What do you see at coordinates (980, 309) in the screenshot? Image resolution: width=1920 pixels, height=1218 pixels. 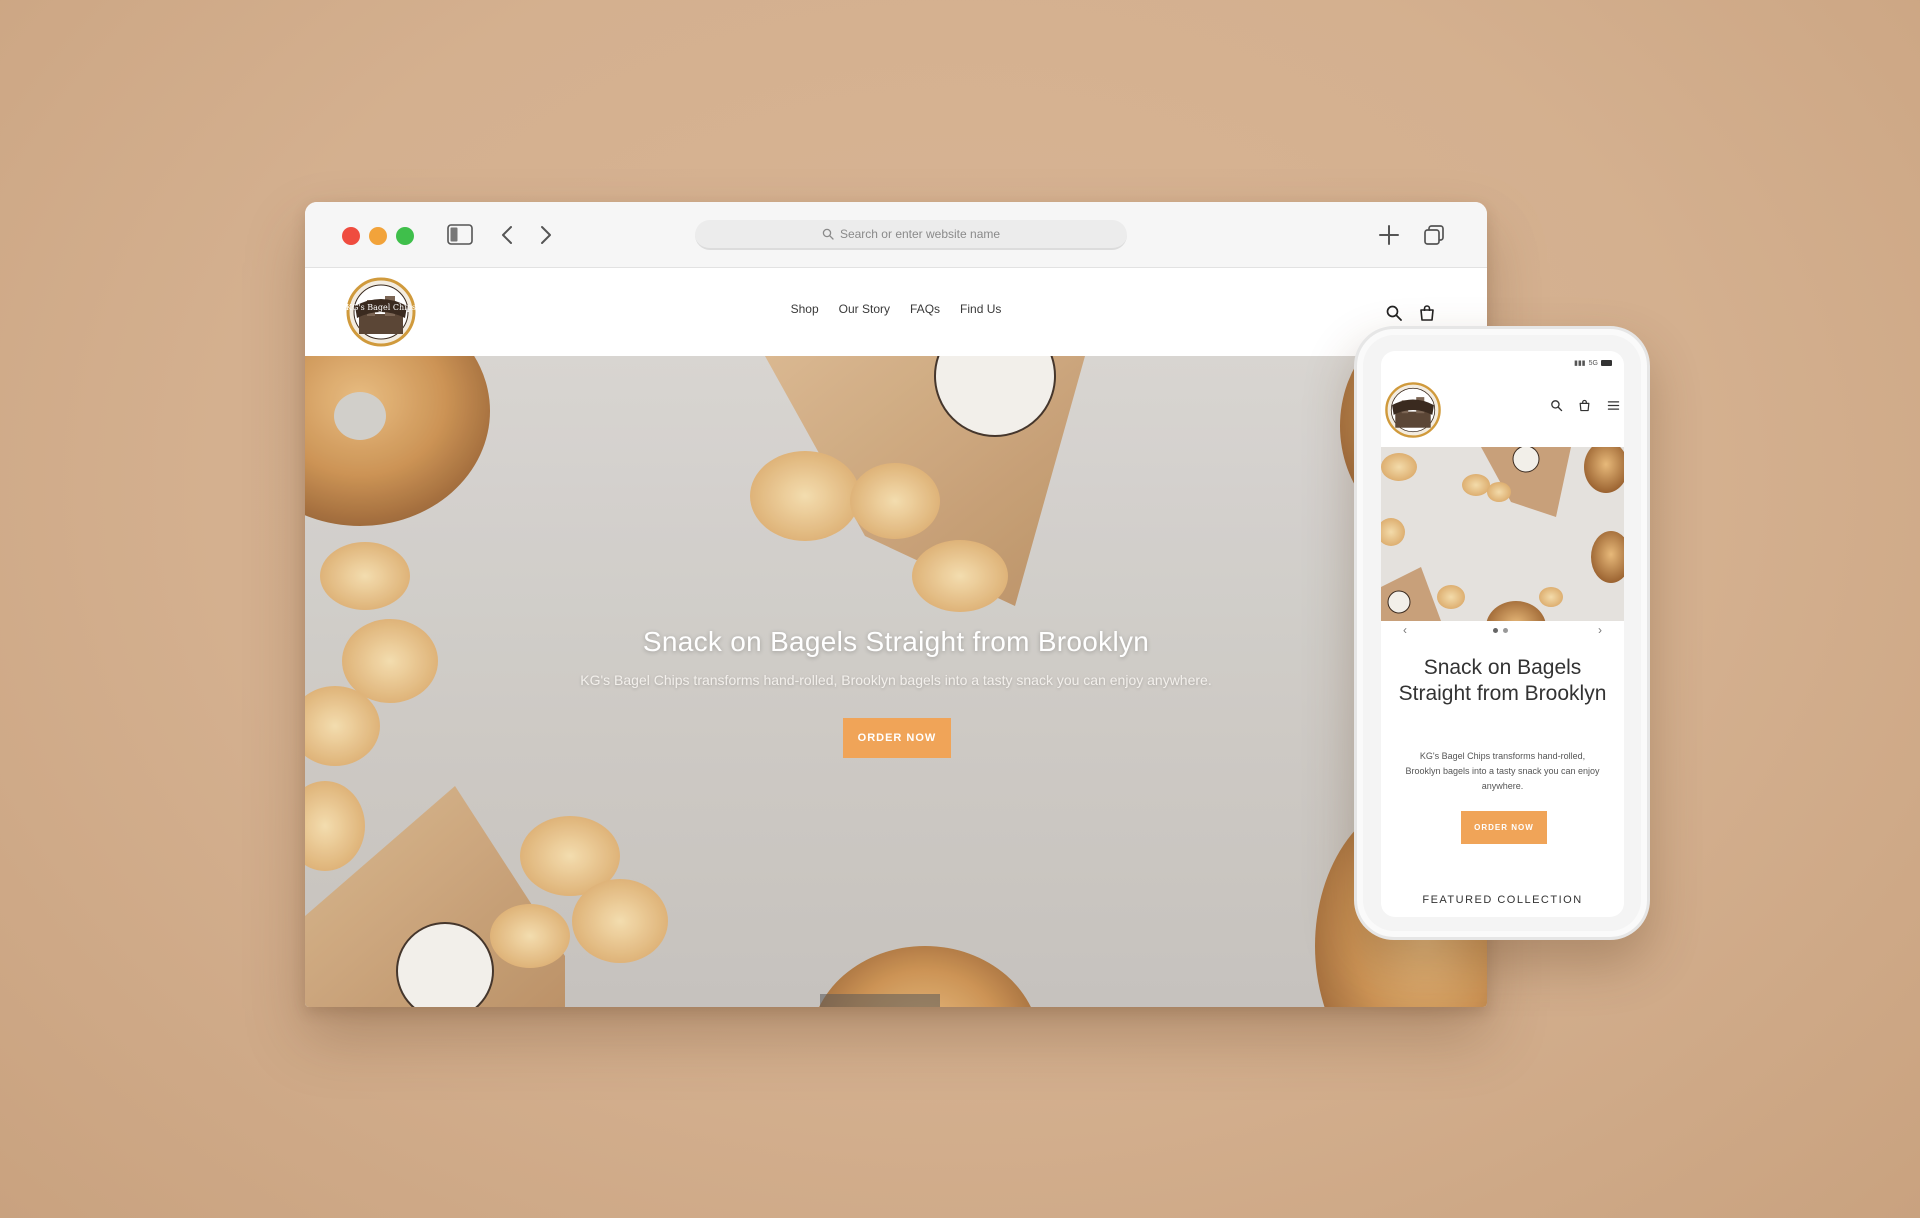 I see `nav-find-us: Find Us` at bounding box center [980, 309].